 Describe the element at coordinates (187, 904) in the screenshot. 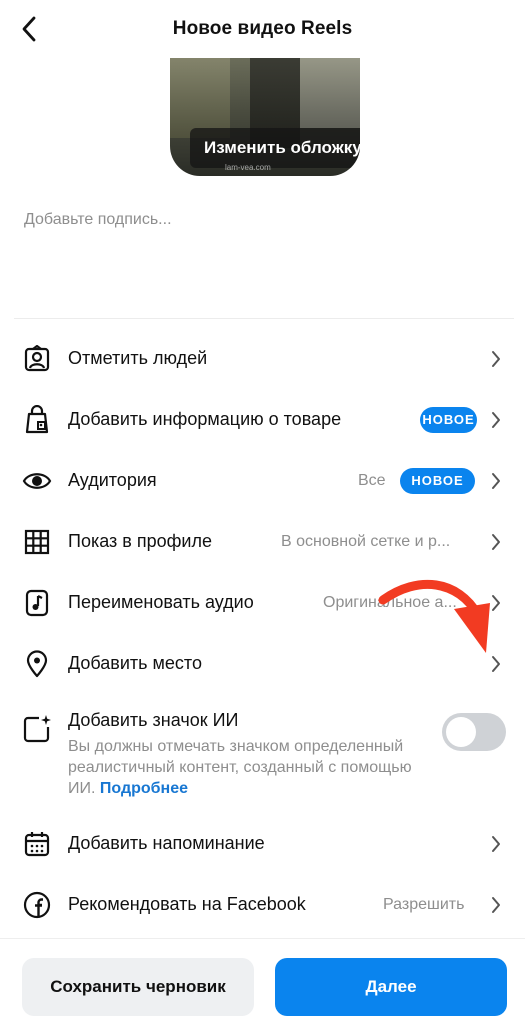

I see `option-label: Рекомендовать на Facebook` at that location.